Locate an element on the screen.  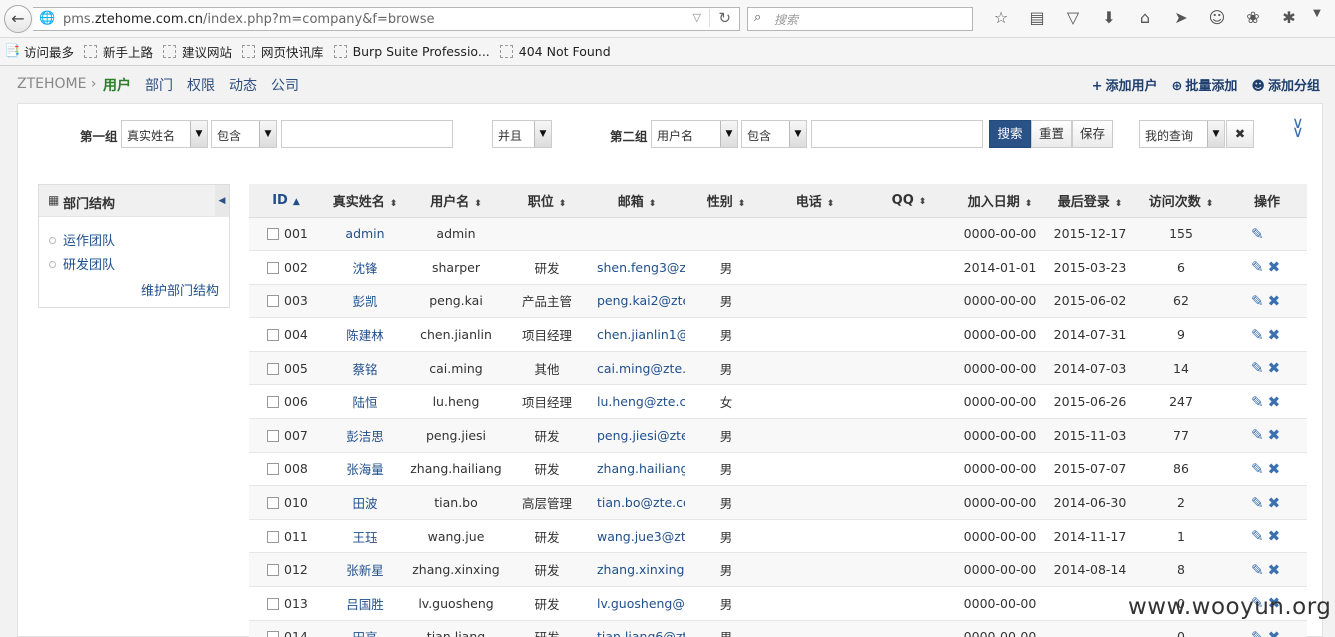
chat-icon: ☺ is located at coordinates (1217, 17).